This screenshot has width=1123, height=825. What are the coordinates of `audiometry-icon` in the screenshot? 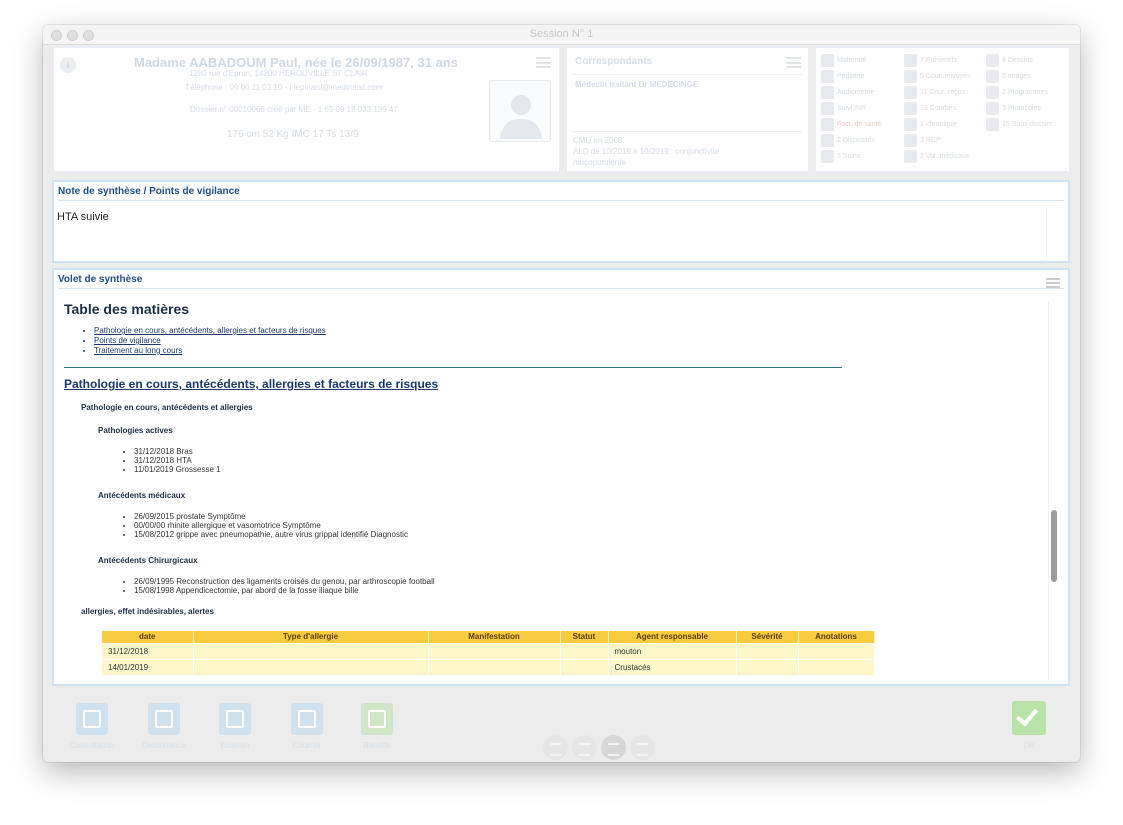 It's located at (827, 92).